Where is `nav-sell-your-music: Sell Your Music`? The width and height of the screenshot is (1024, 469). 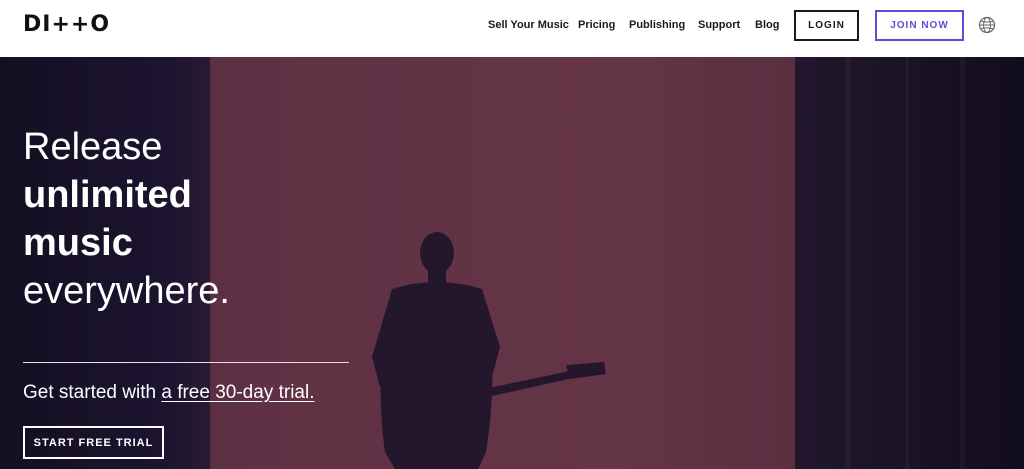
nav-sell-your-music: Sell Your Music is located at coordinates (528, 25).